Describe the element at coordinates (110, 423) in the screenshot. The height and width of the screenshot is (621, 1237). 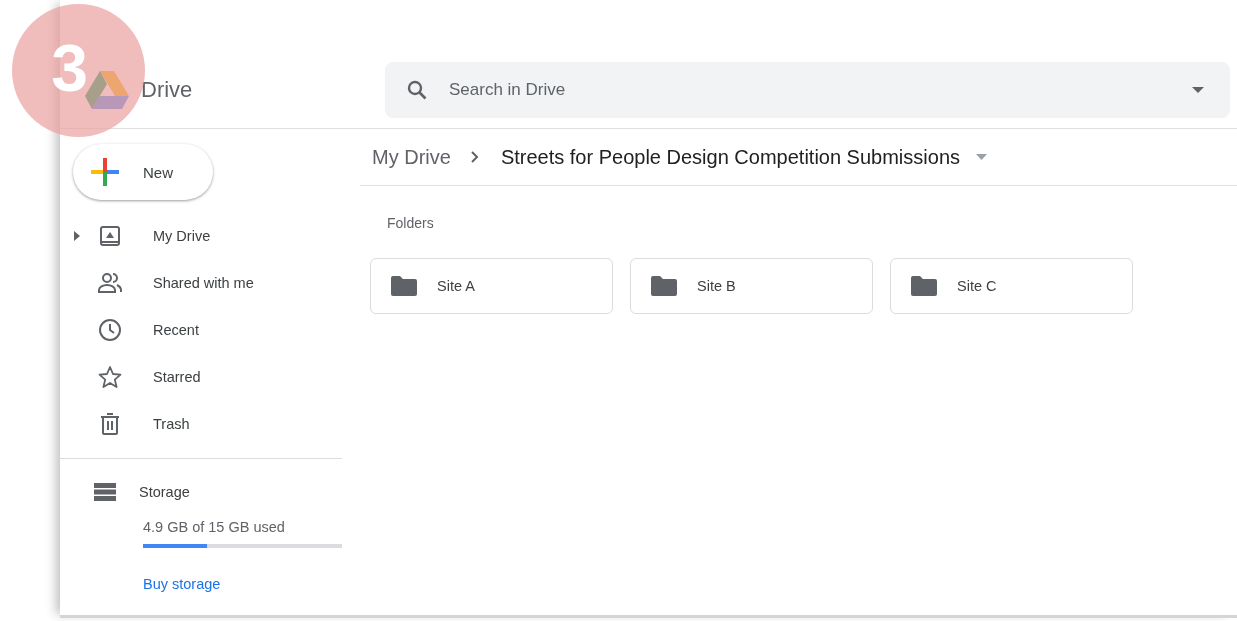
I see `trash-icon` at that location.